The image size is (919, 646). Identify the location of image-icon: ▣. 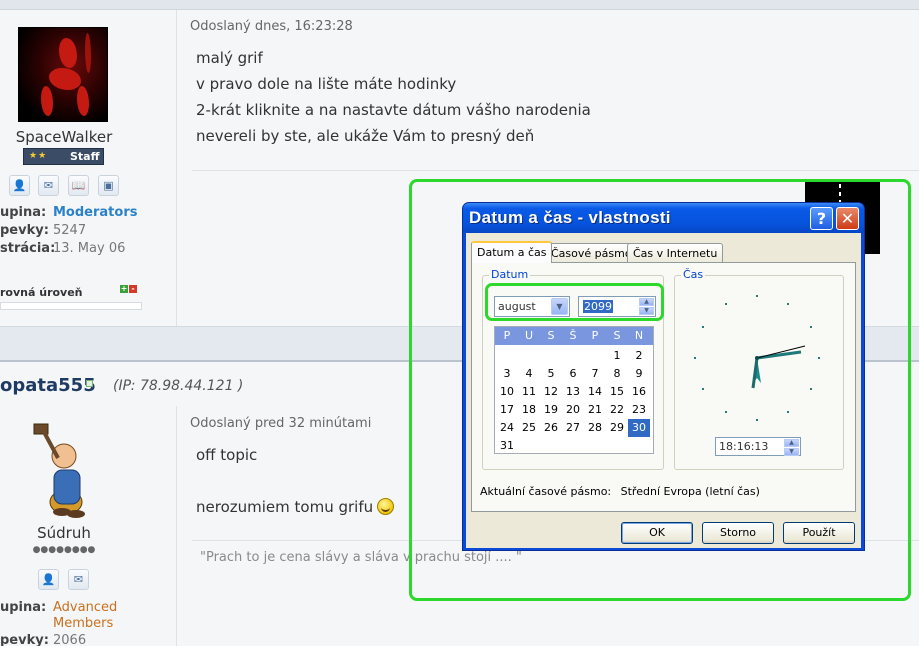
(108, 185).